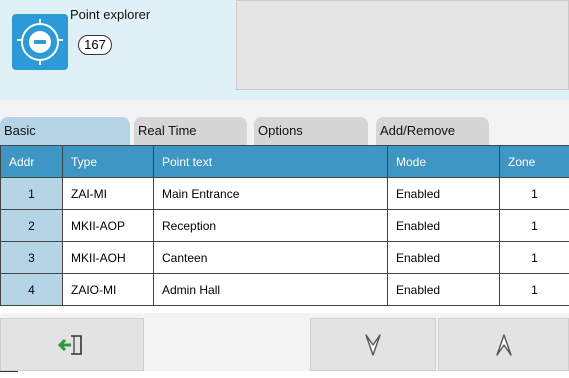 Image resolution: width=569 pixels, height=378 pixels. Describe the element at coordinates (443, 161) in the screenshot. I see `column-header-mode: Mode` at that location.